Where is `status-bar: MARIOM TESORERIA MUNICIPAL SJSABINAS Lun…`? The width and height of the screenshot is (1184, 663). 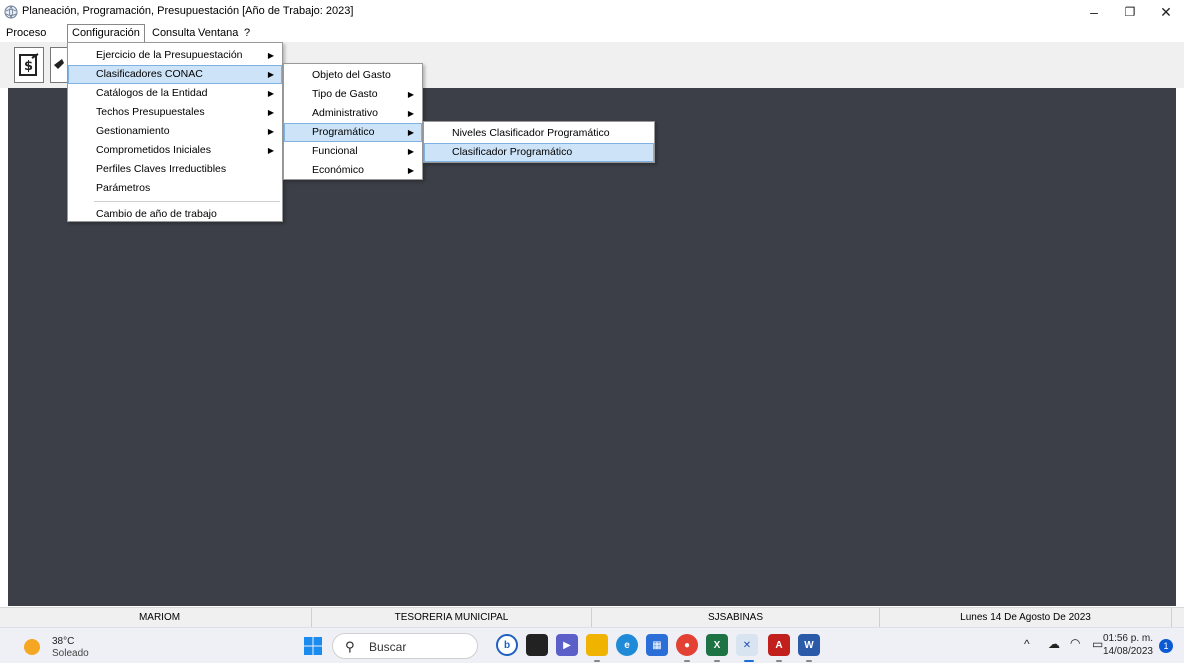
status-bar: MARIOM TESORERIA MUNICIPAL SJSABINAS Lun… is located at coordinates (592, 617).